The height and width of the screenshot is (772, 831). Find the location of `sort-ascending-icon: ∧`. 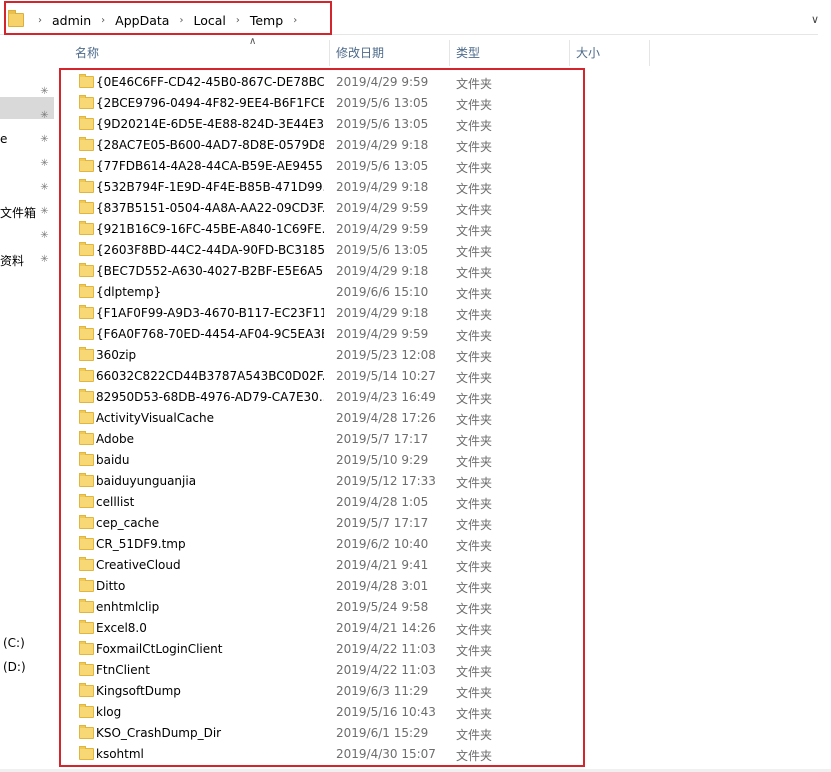

sort-ascending-icon: ∧ is located at coordinates (253, 41).